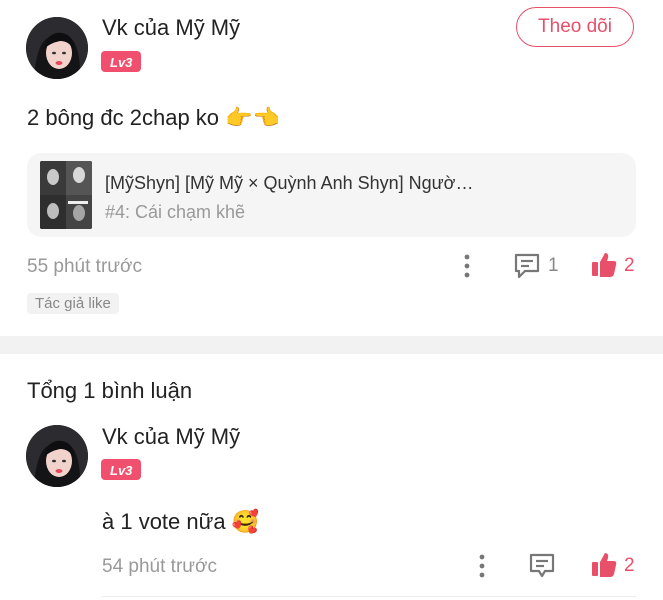  I want to click on story-chapter: #4: Cái chạm khẽ, so click(175, 212).